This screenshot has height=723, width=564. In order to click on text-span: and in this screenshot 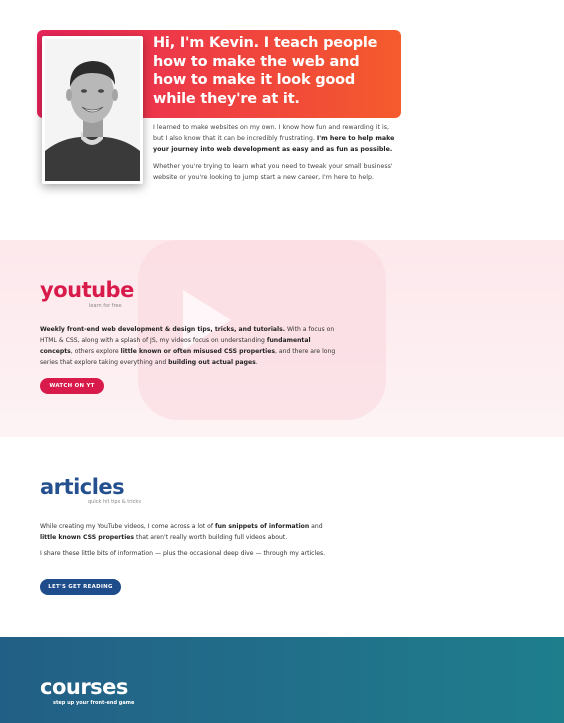, I will do `click(316, 526)`.